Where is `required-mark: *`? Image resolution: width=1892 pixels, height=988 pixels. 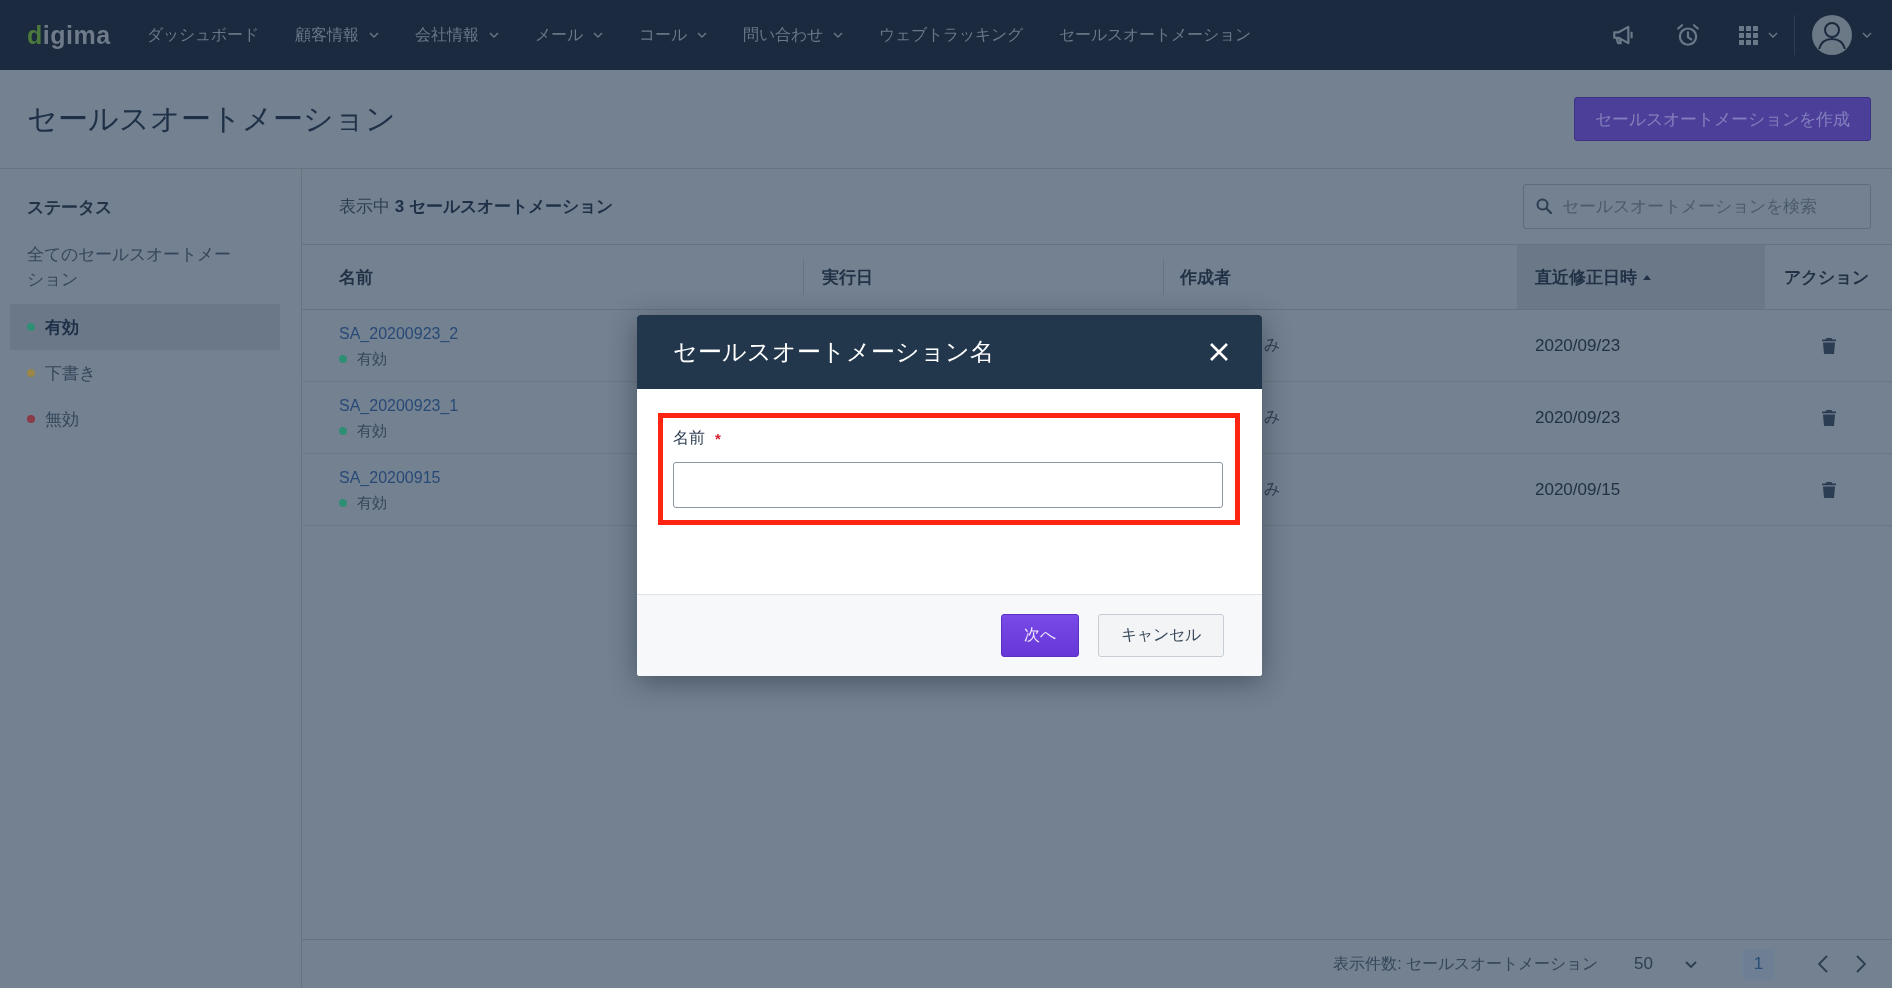 required-mark: * is located at coordinates (718, 438).